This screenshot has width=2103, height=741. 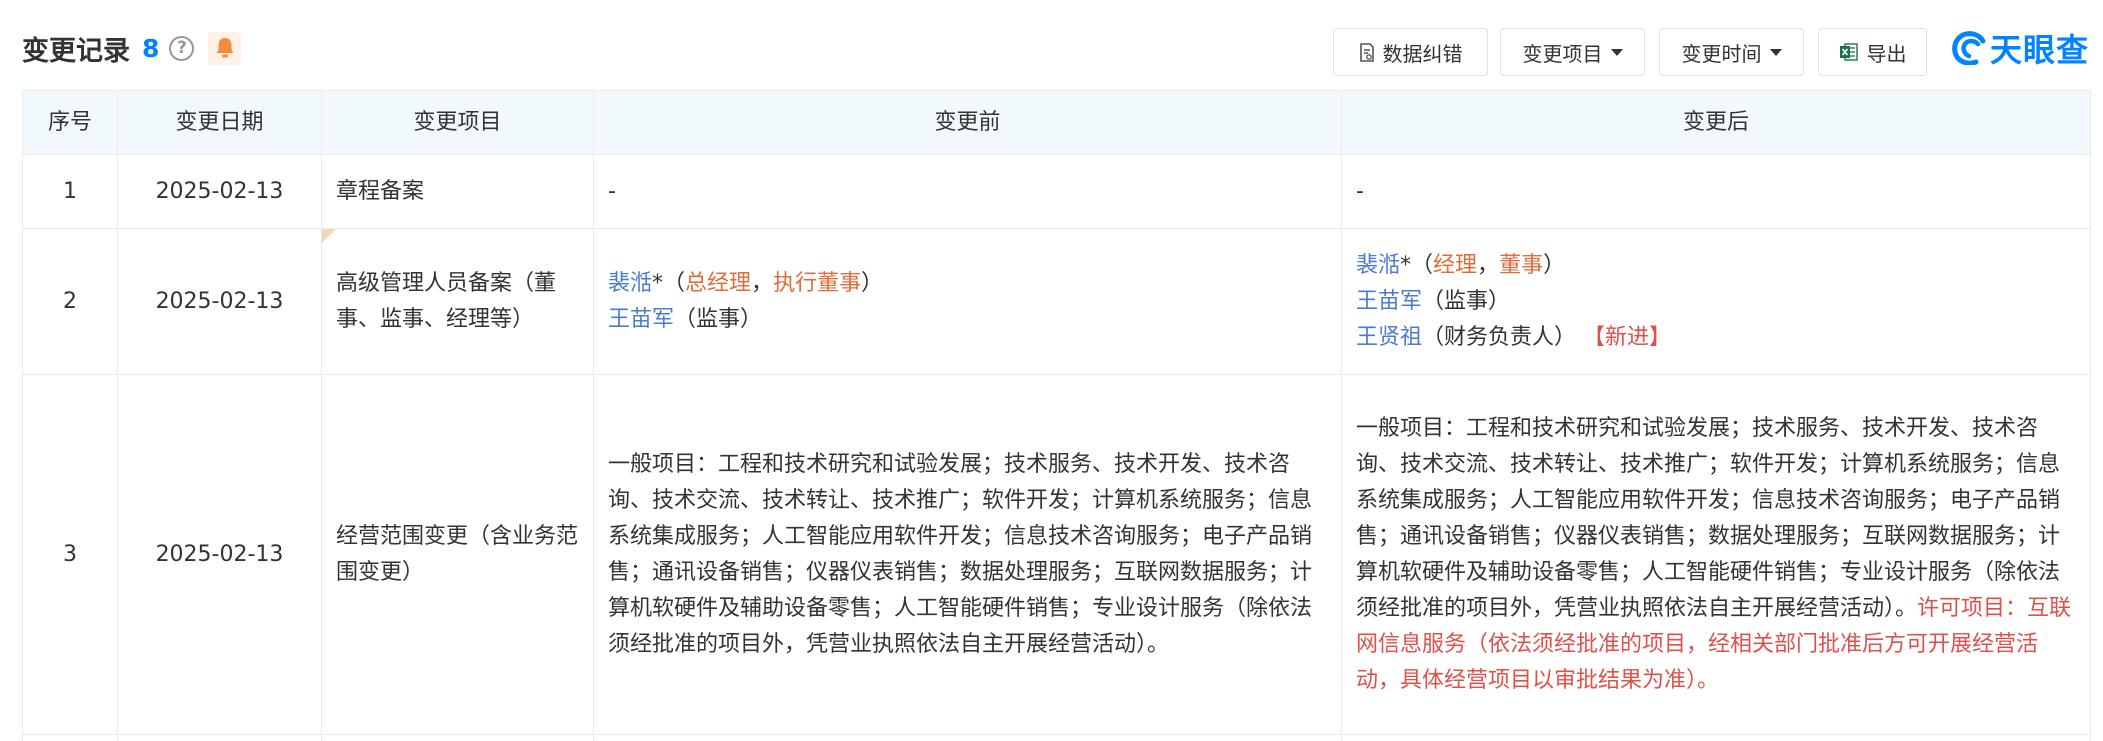 I want to click on change-item-dropdown: 变更项目, so click(x=1572, y=52).